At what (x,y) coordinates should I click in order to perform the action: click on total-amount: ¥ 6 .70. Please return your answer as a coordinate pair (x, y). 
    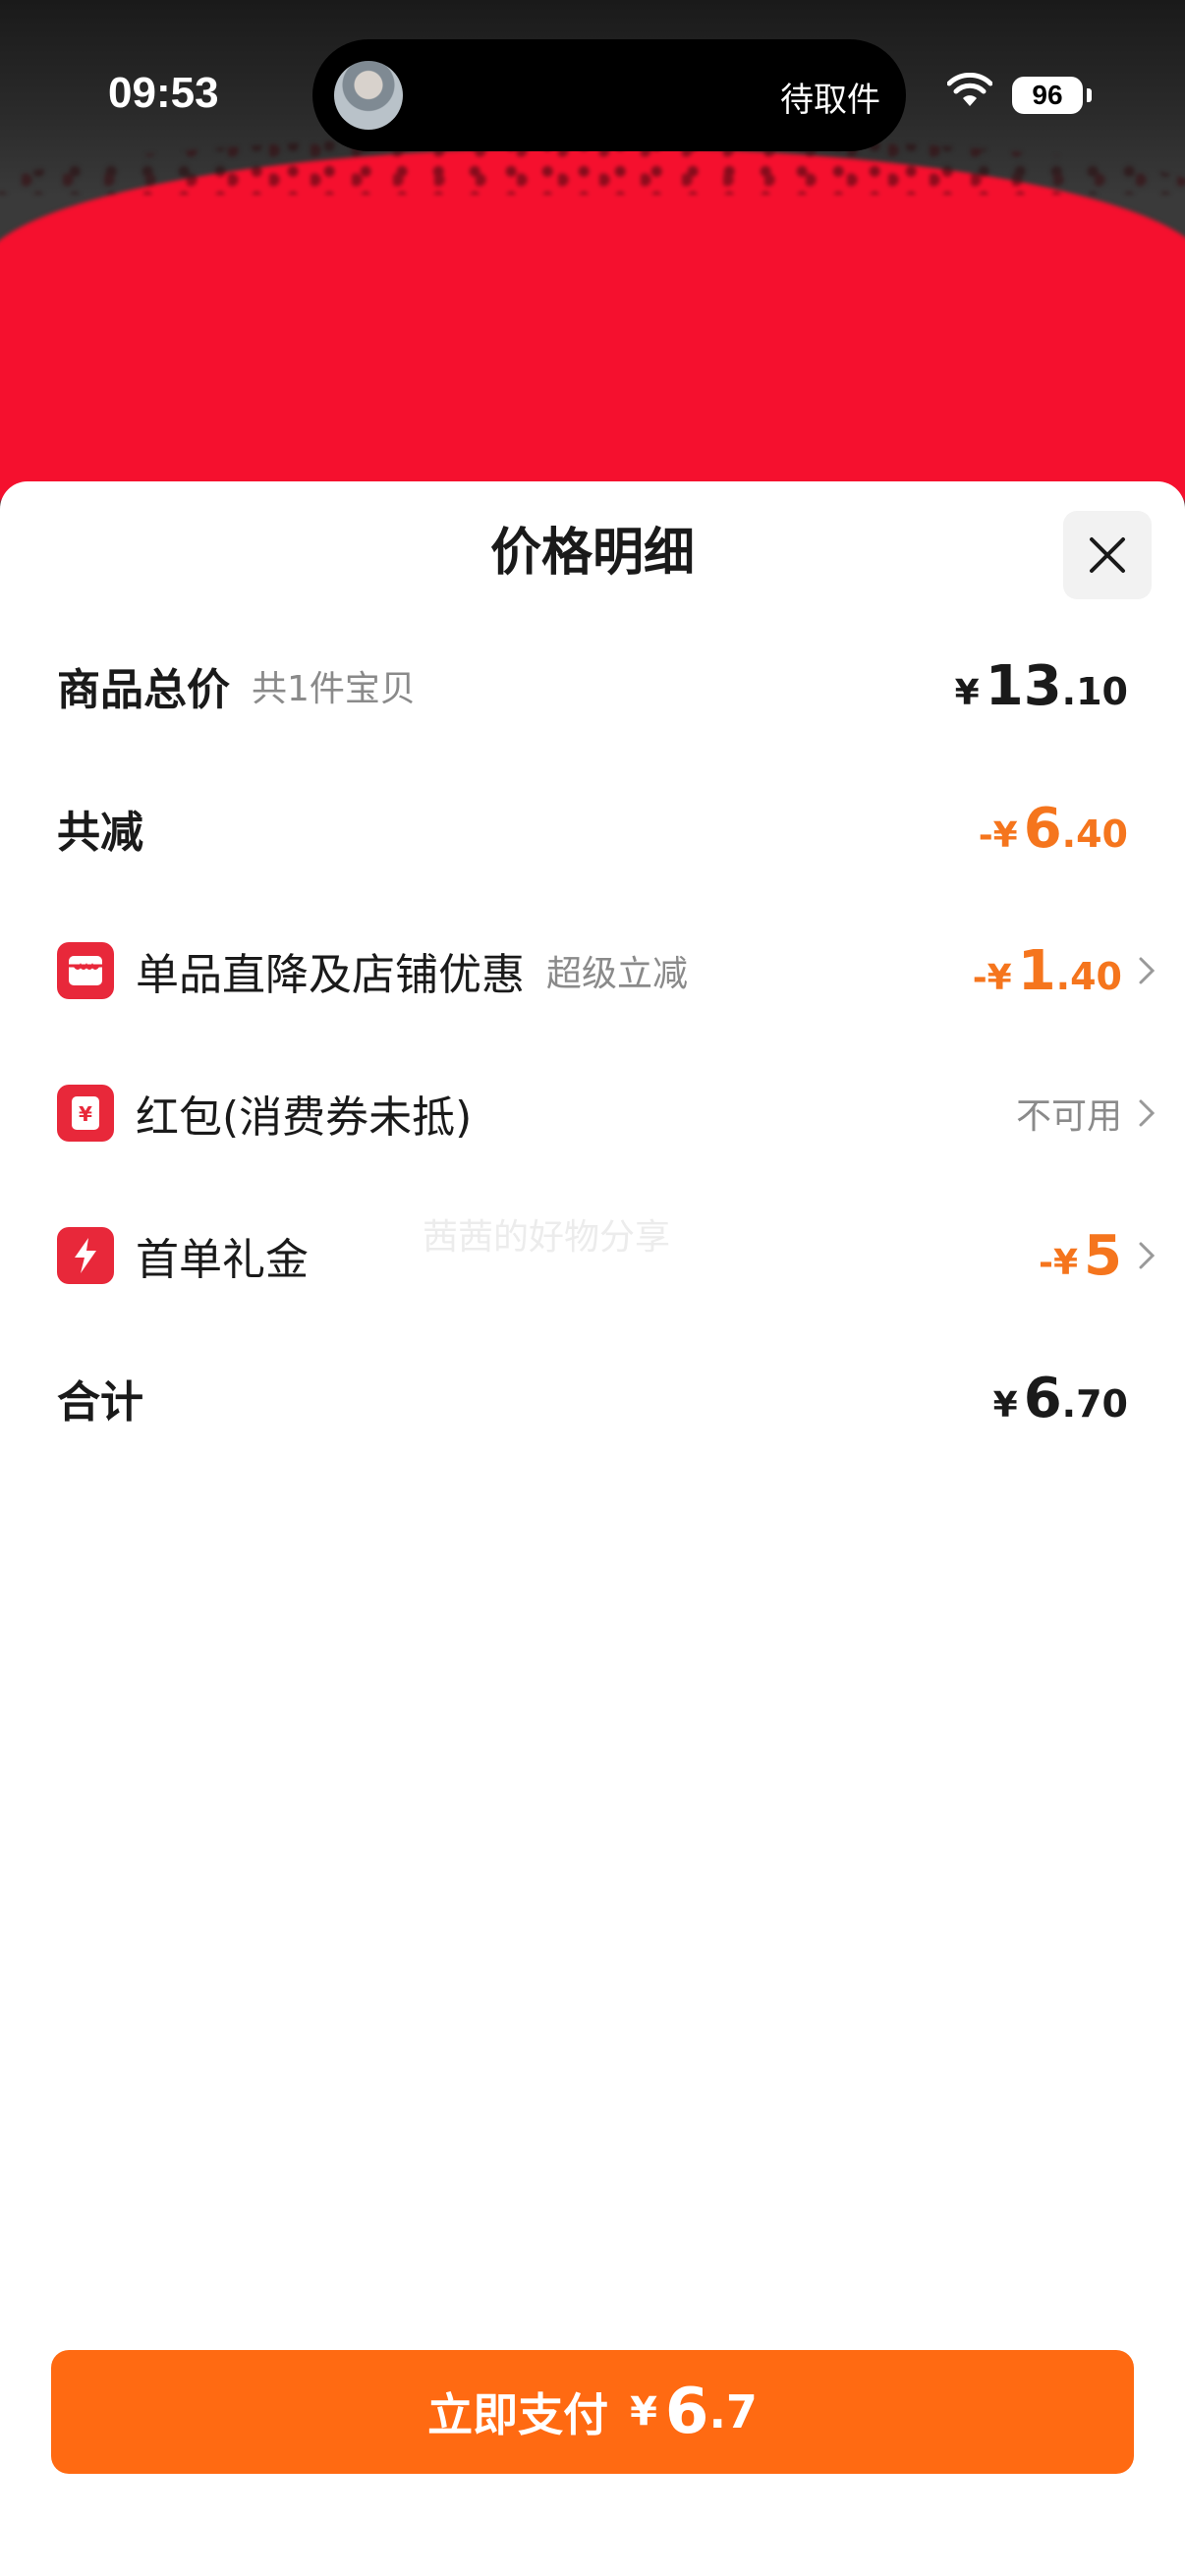
    Looking at the image, I should click on (1061, 1398).